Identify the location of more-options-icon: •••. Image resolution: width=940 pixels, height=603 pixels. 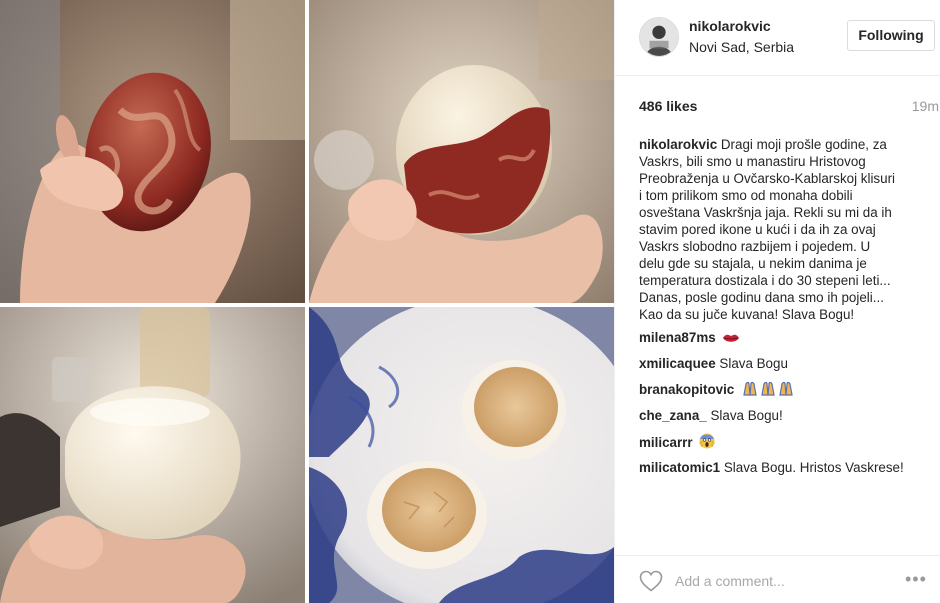
(918, 579).